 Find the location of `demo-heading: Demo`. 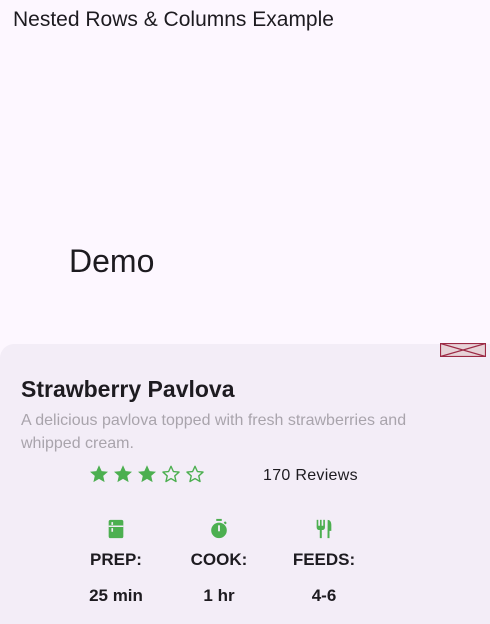

demo-heading: Demo is located at coordinates (112, 261).